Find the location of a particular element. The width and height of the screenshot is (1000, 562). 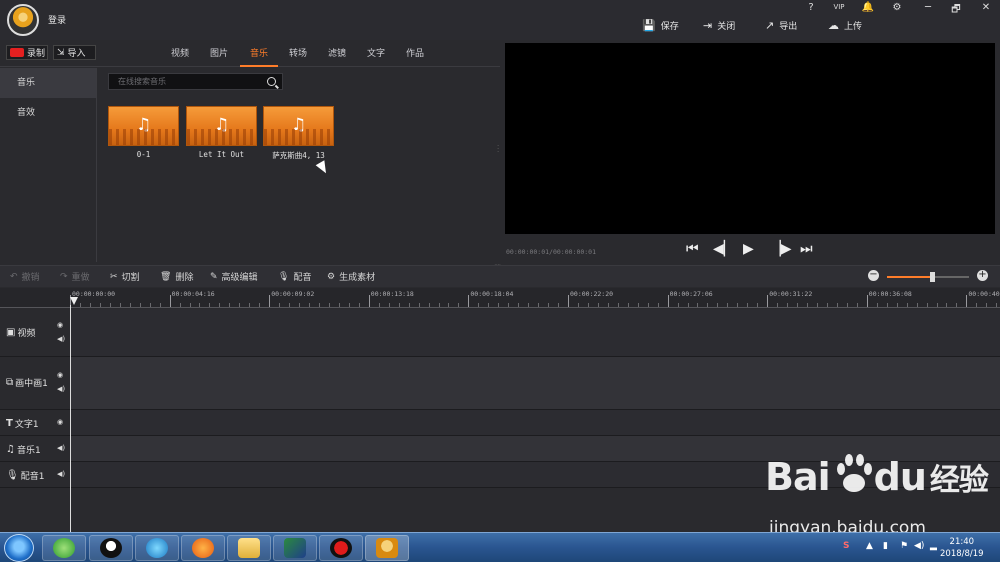

track-header-pip: ⧉ 画中画1 ◉ ◀) is located at coordinates (35, 383).